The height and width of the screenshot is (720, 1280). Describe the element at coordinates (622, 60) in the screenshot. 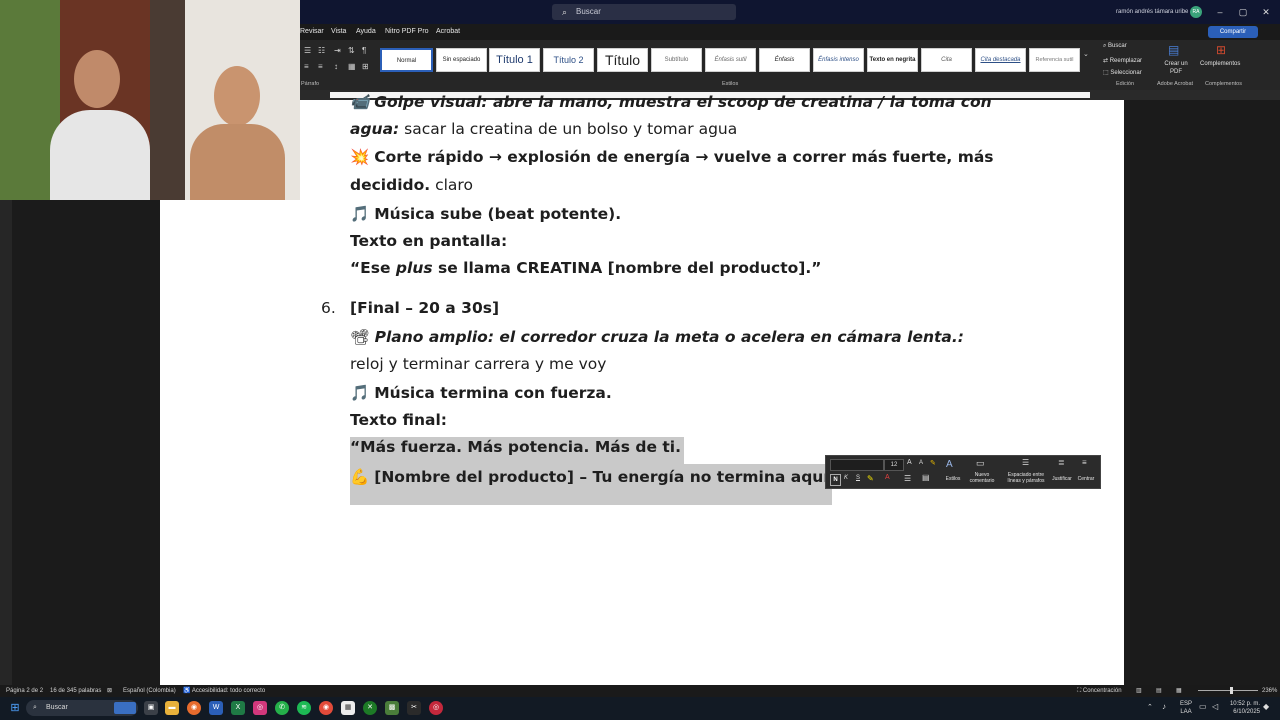

I see `style-title: Título` at that location.